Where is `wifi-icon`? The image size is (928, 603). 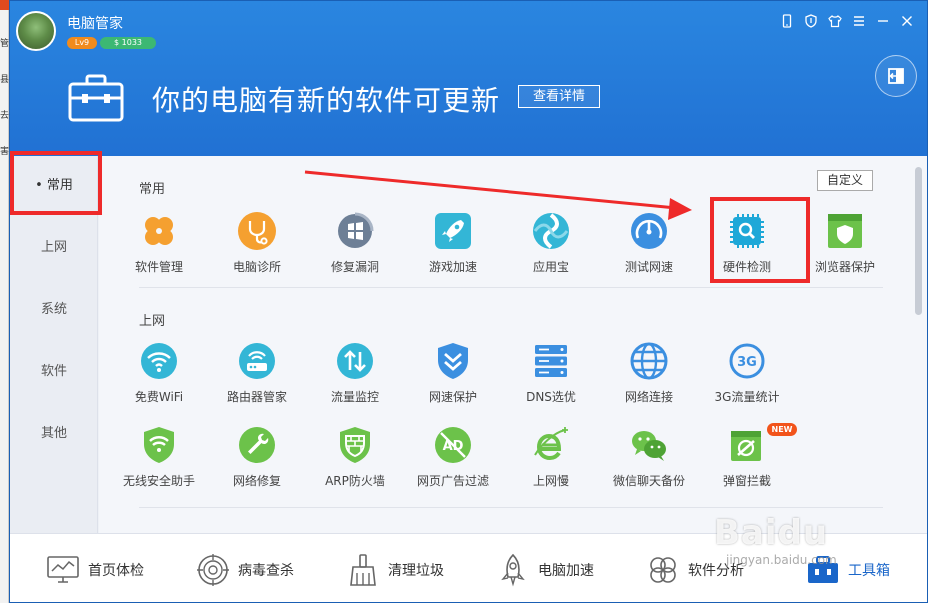
wifi-icon is located at coordinates (159, 361).